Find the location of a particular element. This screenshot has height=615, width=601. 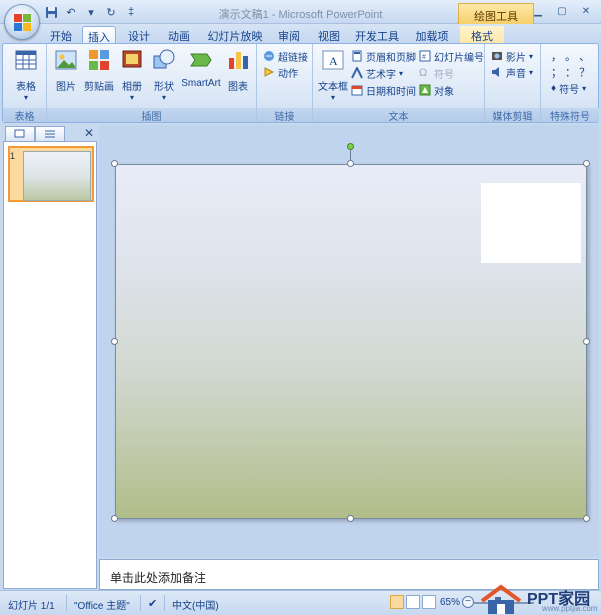

tab-addins: 加载项 is located at coordinates (432, 35).